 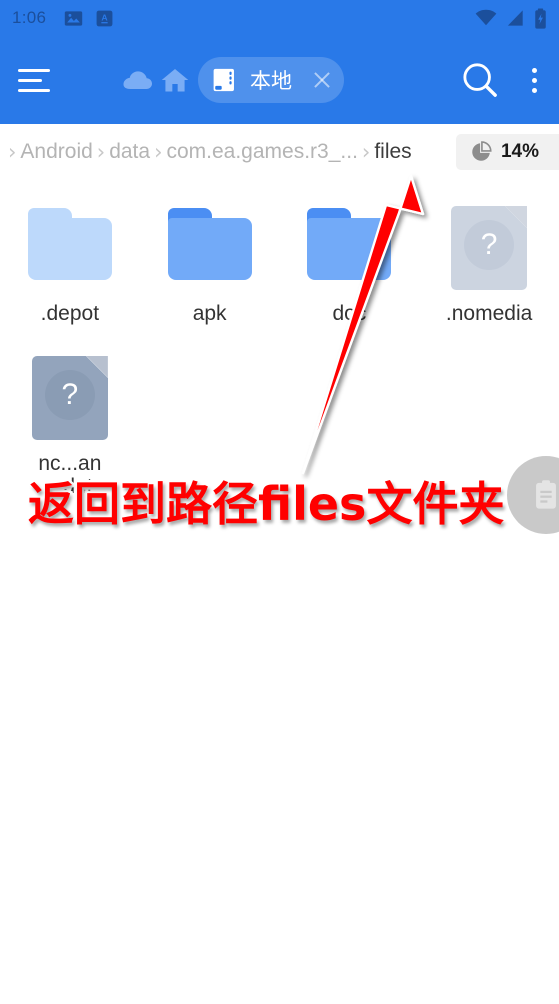 What do you see at coordinates (392, 152) in the screenshot?
I see `breadcrumb-item-files: files` at bounding box center [392, 152].